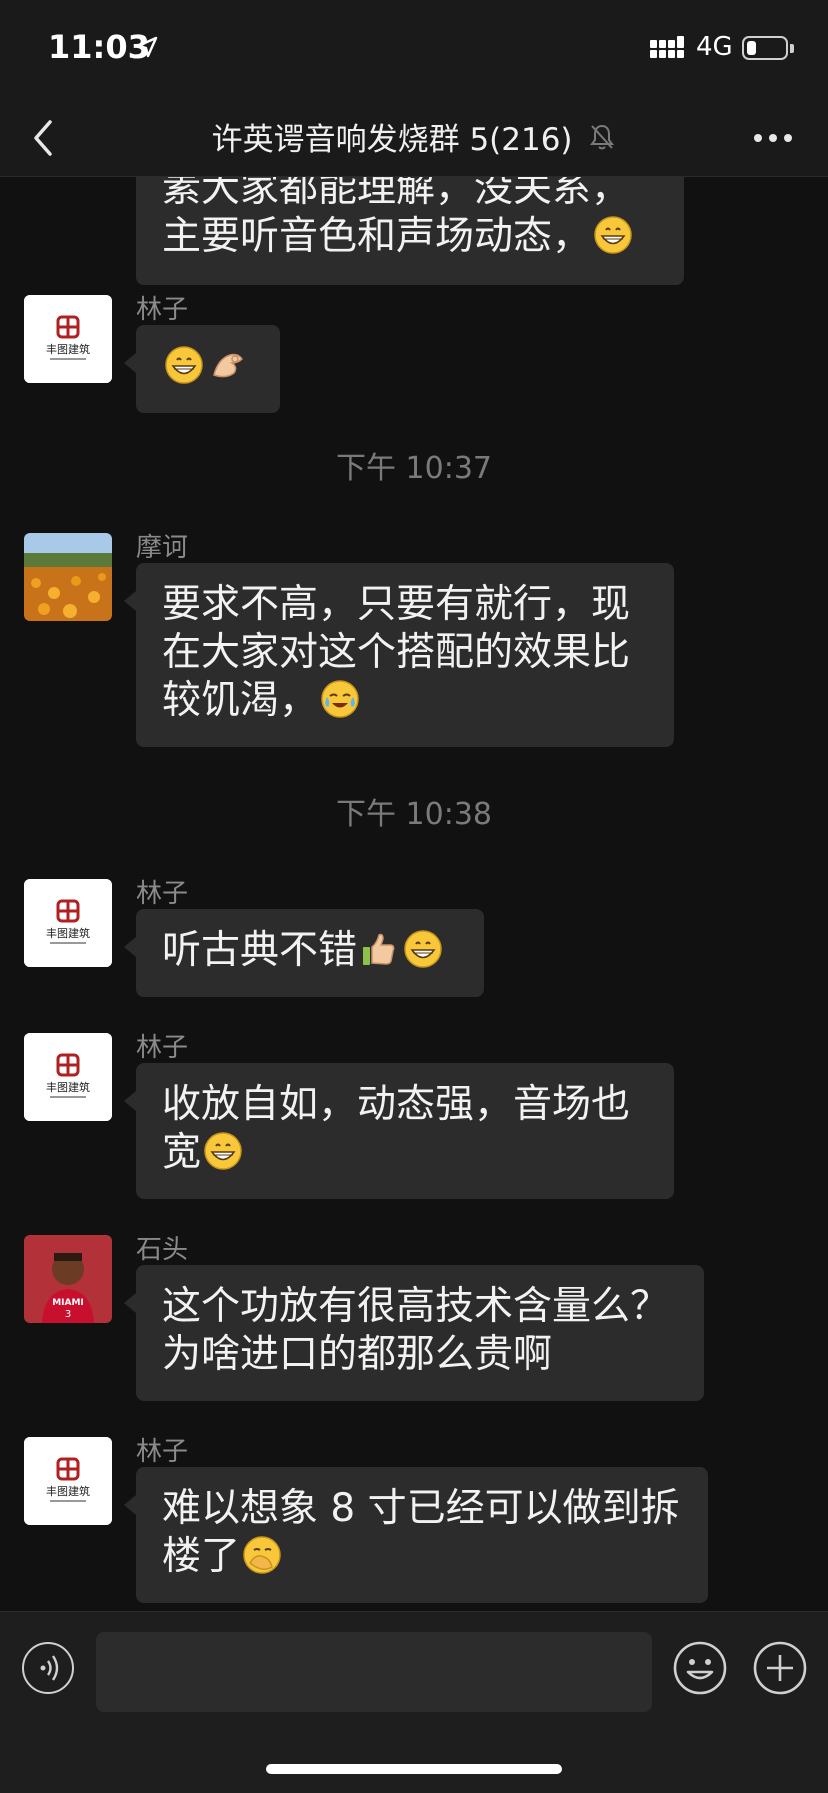 This screenshot has height=1793, width=828. What do you see at coordinates (714, 47) in the screenshot?
I see `network-type: 4G` at bounding box center [714, 47].